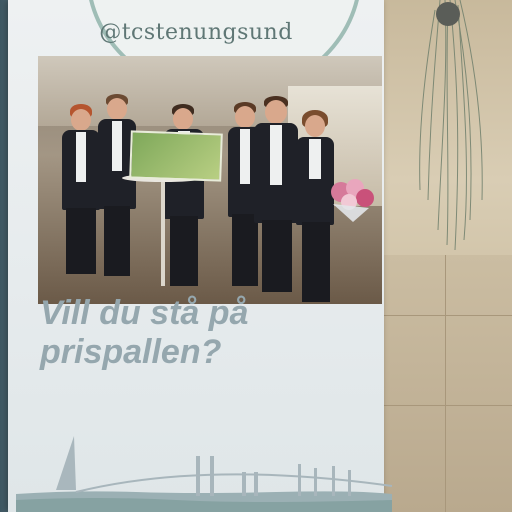 Image resolution: width=512 pixels, height=512 pixels. I want to click on flower-bouquet, so click(352, 200).